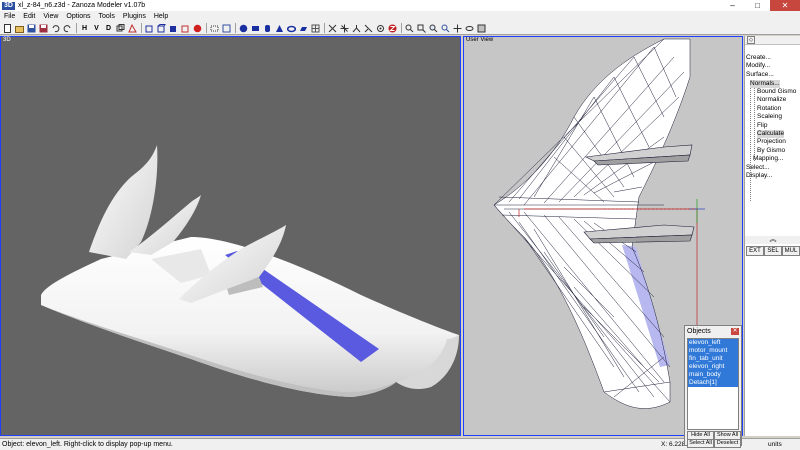  I want to click on tree-item-bound-gismo: Bound Gismo, so click(776, 92).